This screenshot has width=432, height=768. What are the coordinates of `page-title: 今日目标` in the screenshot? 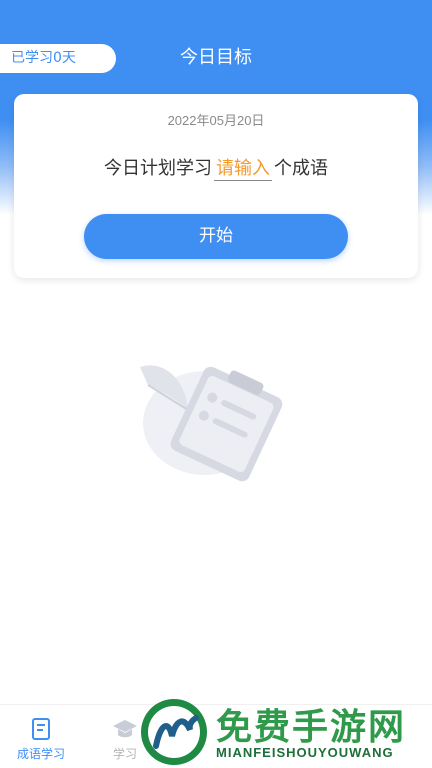 It's located at (216, 57).